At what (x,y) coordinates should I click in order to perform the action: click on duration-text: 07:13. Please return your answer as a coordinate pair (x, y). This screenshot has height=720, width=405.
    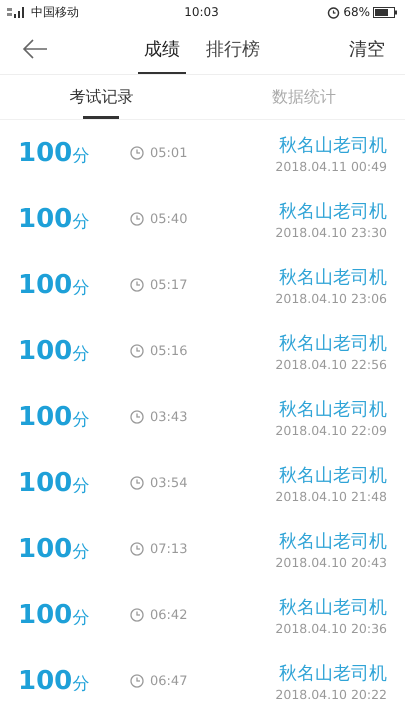
    Looking at the image, I should click on (169, 549).